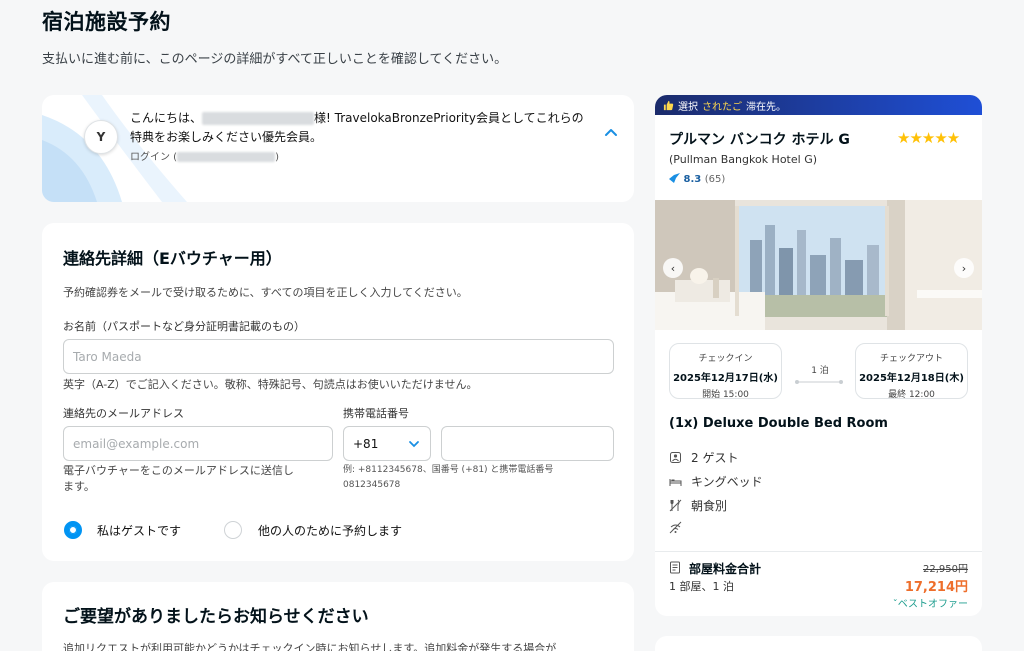 The image size is (1024, 651). What do you see at coordinates (258, 118) in the screenshot?
I see `blurred-name` at bounding box center [258, 118].